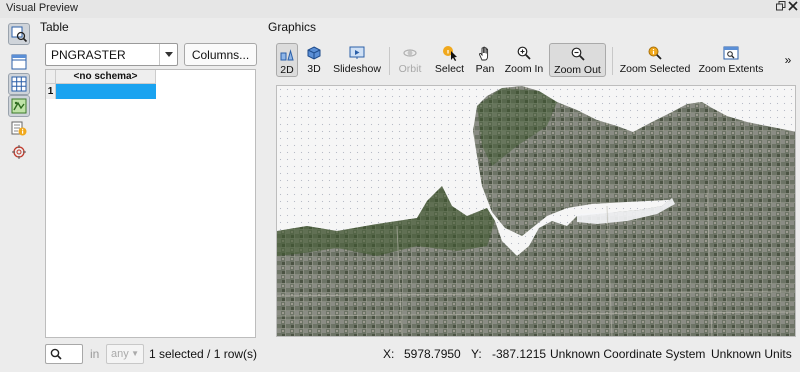 The image size is (800, 372). What do you see at coordinates (731, 69) in the screenshot?
I see `zoom-extents-label: Zoom Extents` at bounding box center [731, 69].